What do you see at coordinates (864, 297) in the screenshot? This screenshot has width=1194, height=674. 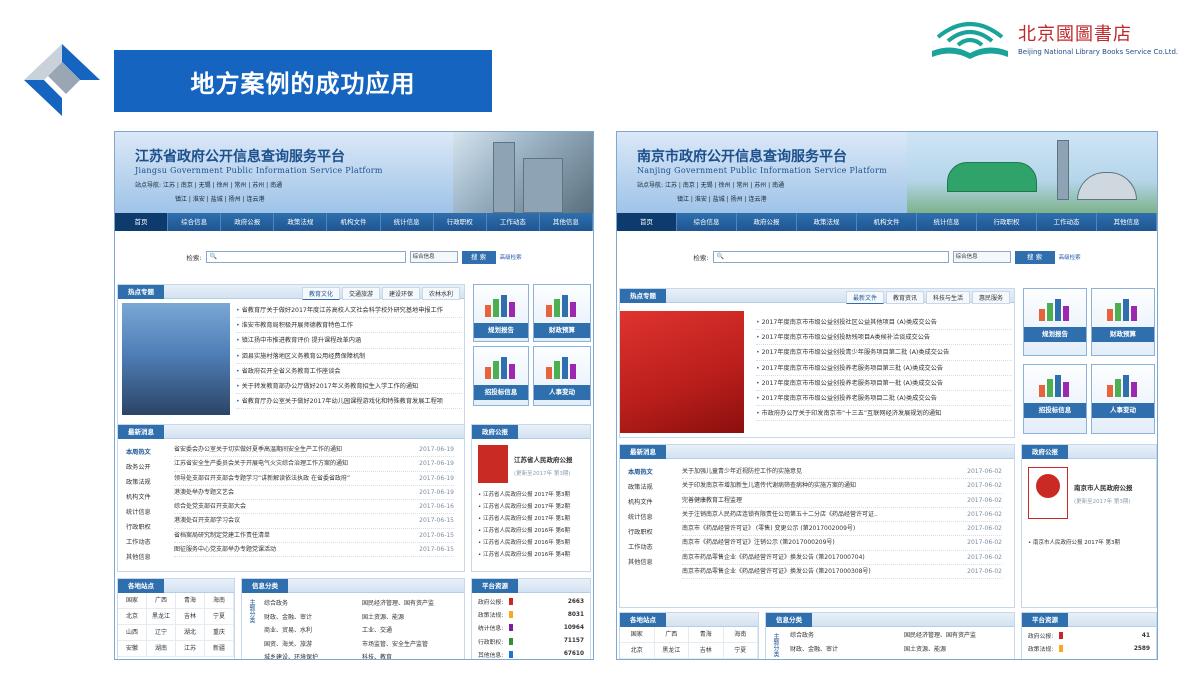 I see `hot-tab: 最新文件` at bounding box center [864, 297].